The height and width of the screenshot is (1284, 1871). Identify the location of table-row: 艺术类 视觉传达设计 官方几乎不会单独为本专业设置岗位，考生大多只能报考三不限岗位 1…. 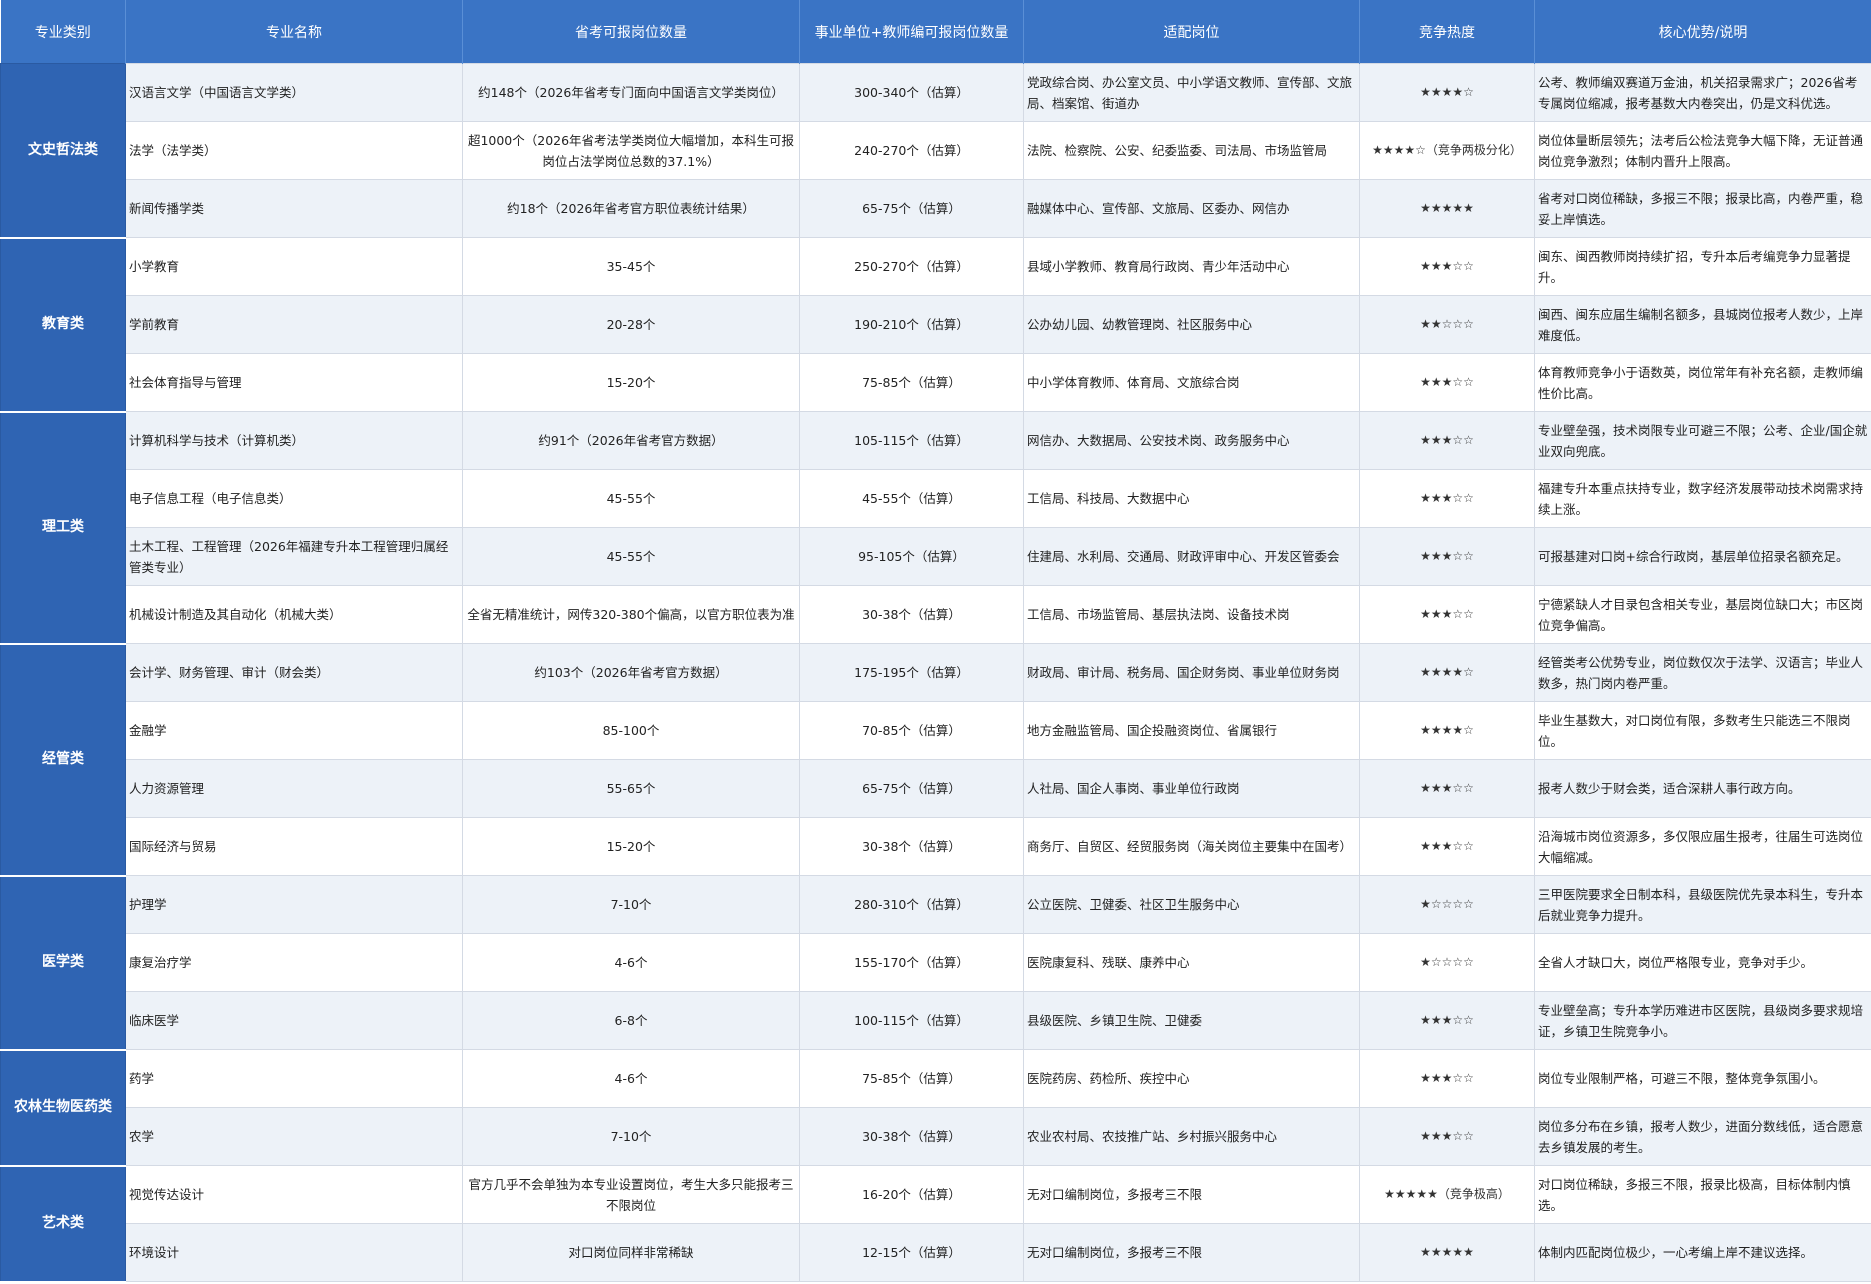
(935, 1224).